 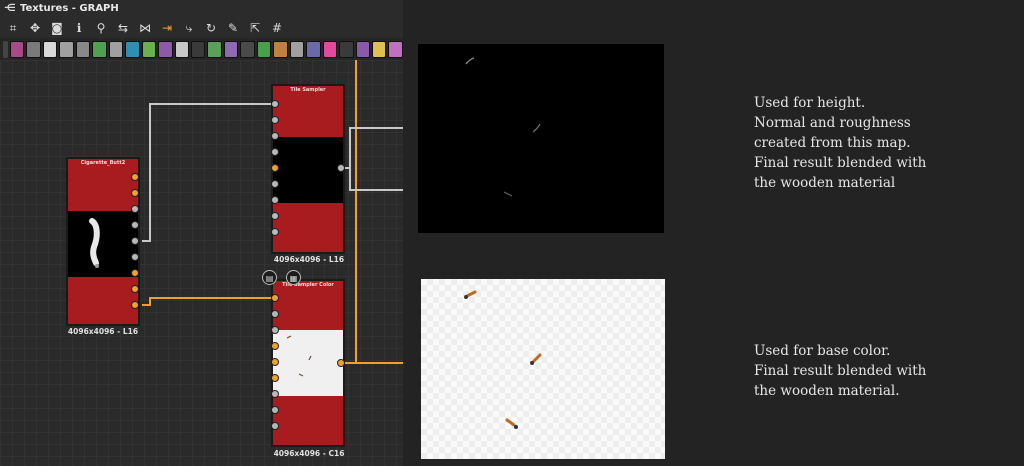 What do you see at coordinates (13, 28) in the screenshot?
I see `frame-icon: ⌗` at bounding box center [13, 28].